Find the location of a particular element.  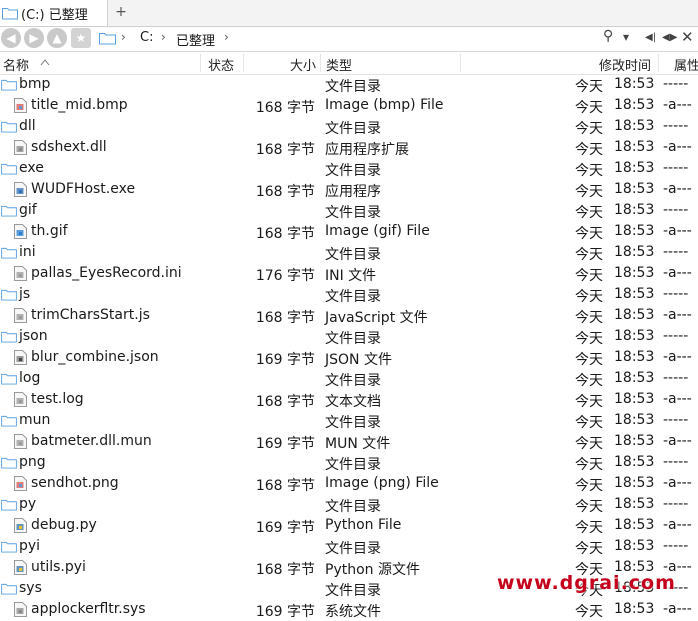

collapse-left-icon: ◀| is located at coordinates (650, 37).